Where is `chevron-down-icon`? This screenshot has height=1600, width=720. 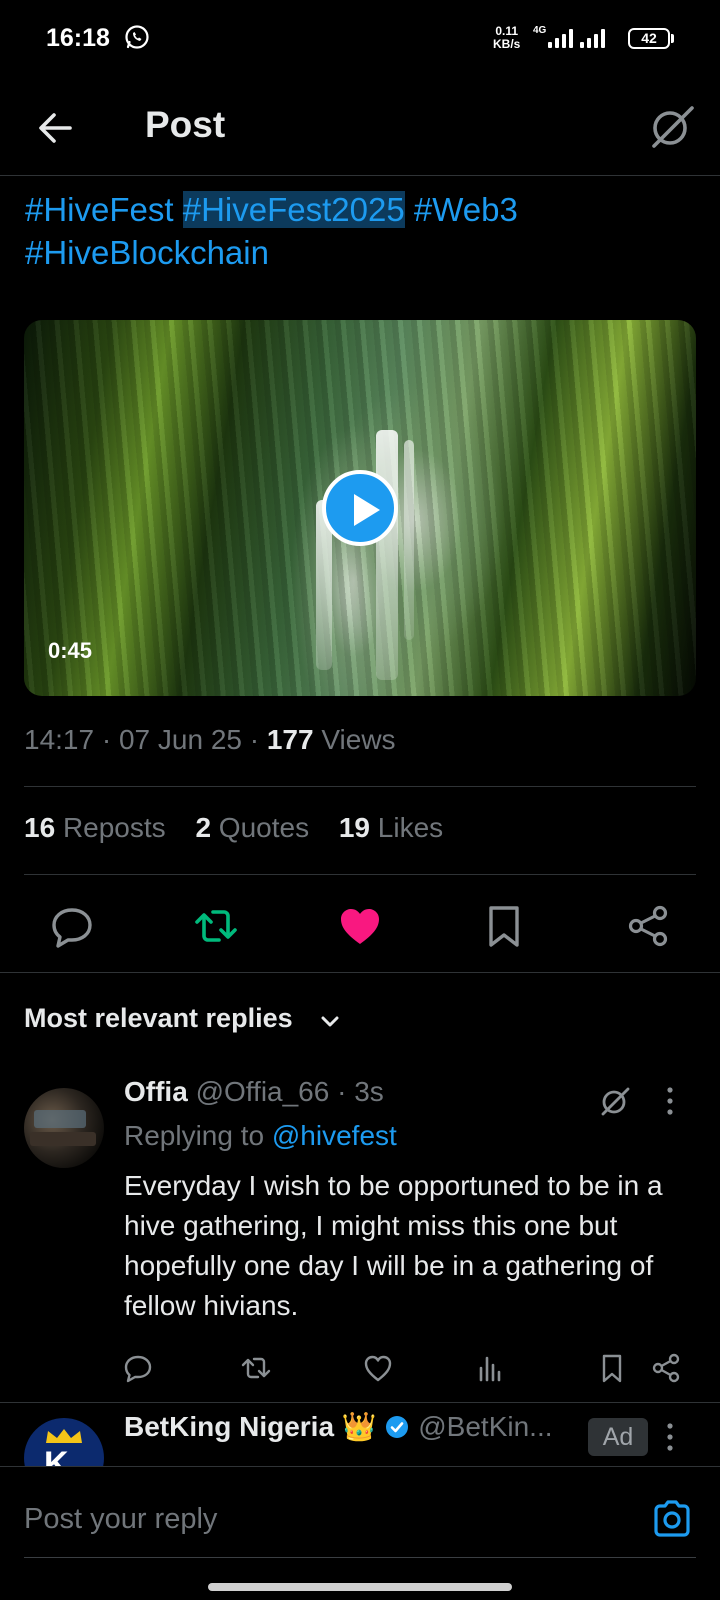 chevron-down-icon is located at coordinates (330, 1022).